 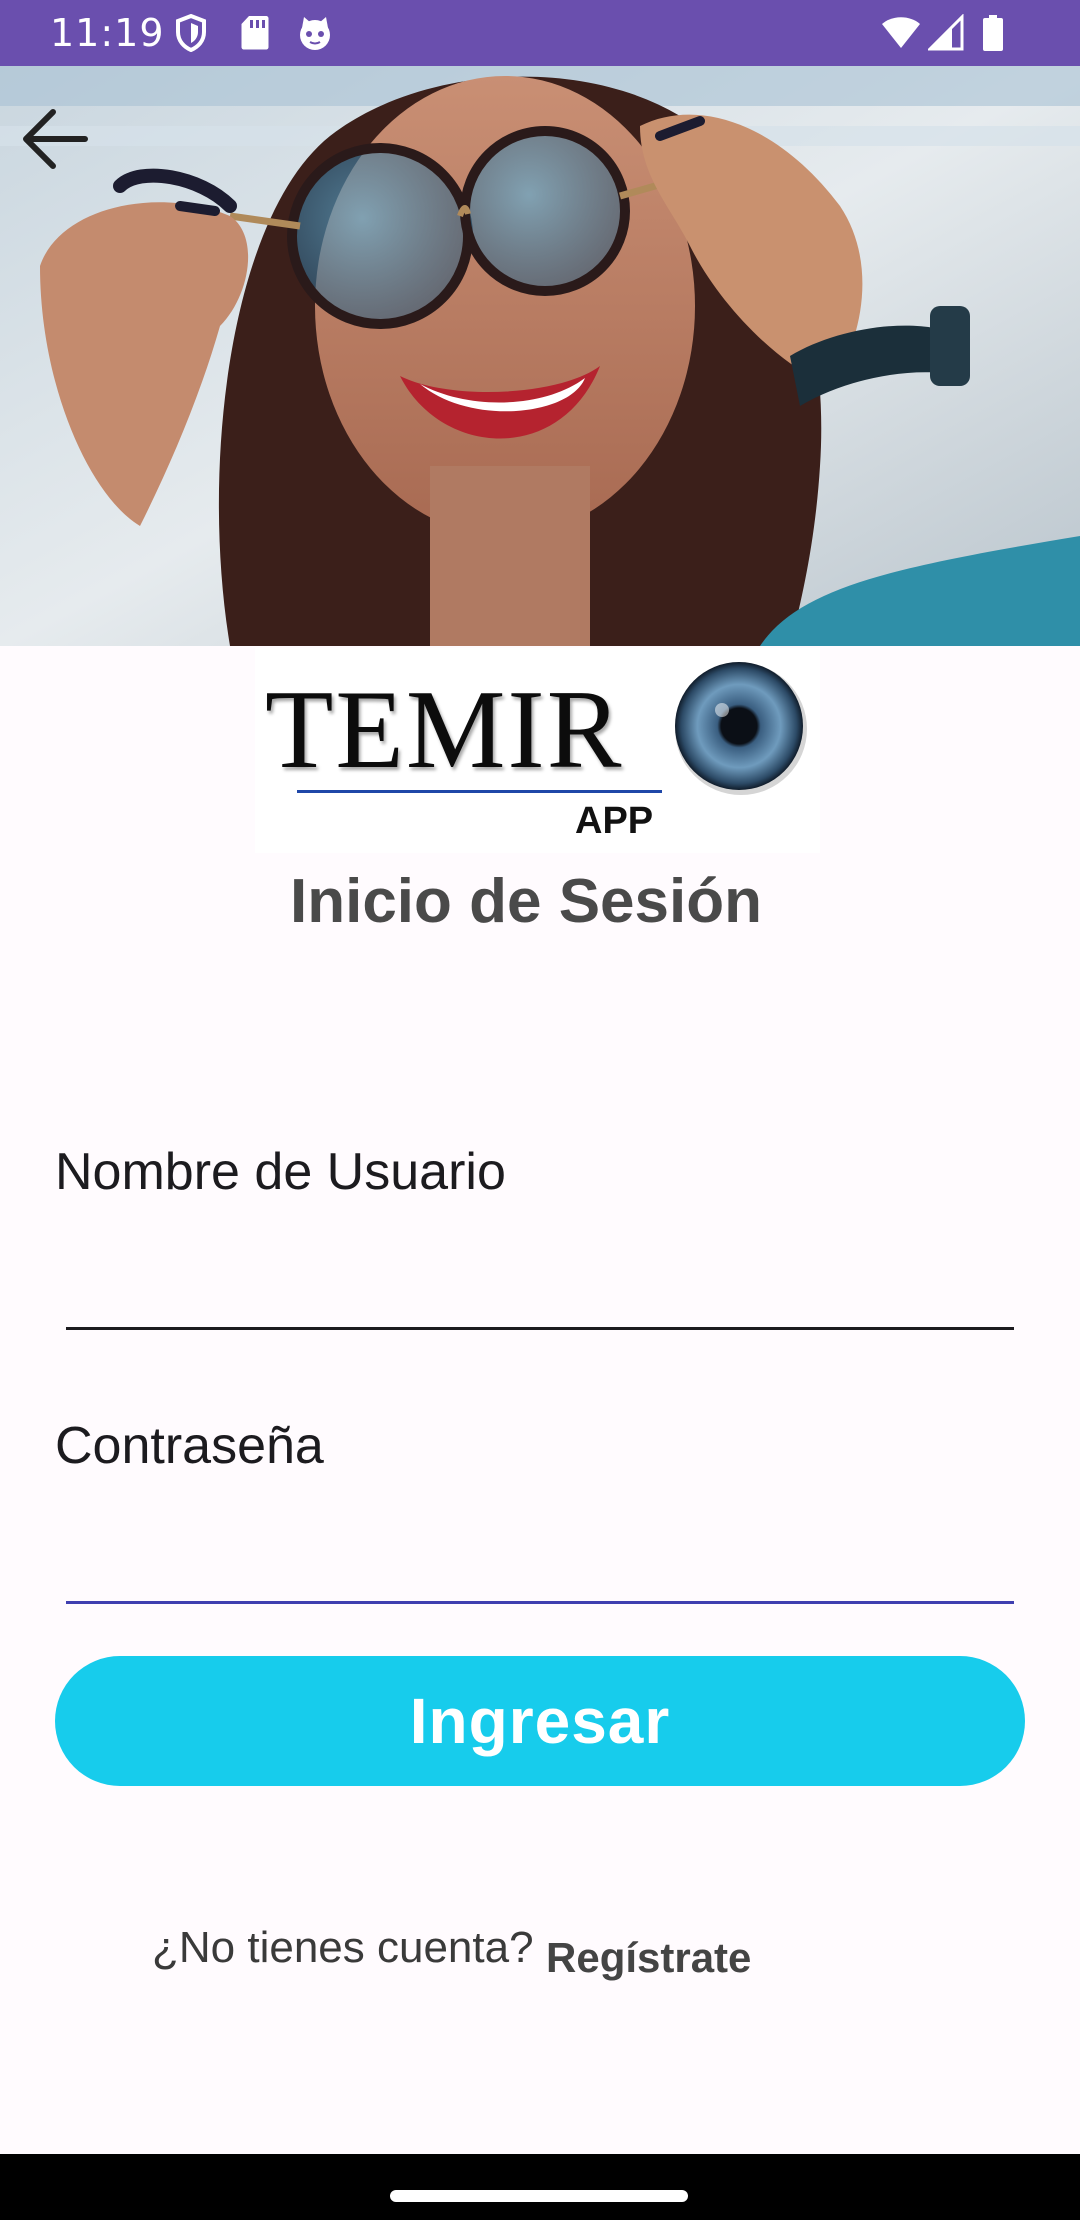 I want to click on arrow-back-icon, so click(x=55, y=139).